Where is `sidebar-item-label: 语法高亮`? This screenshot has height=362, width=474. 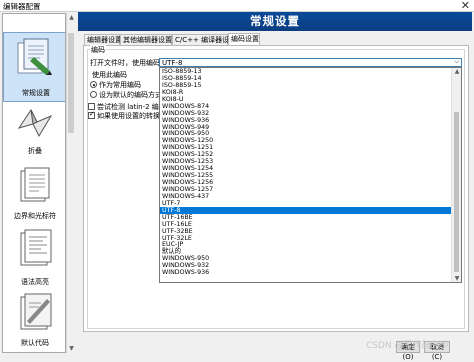
sidebar-item-label: 语法高亮 is located at coordinates (35, 282).